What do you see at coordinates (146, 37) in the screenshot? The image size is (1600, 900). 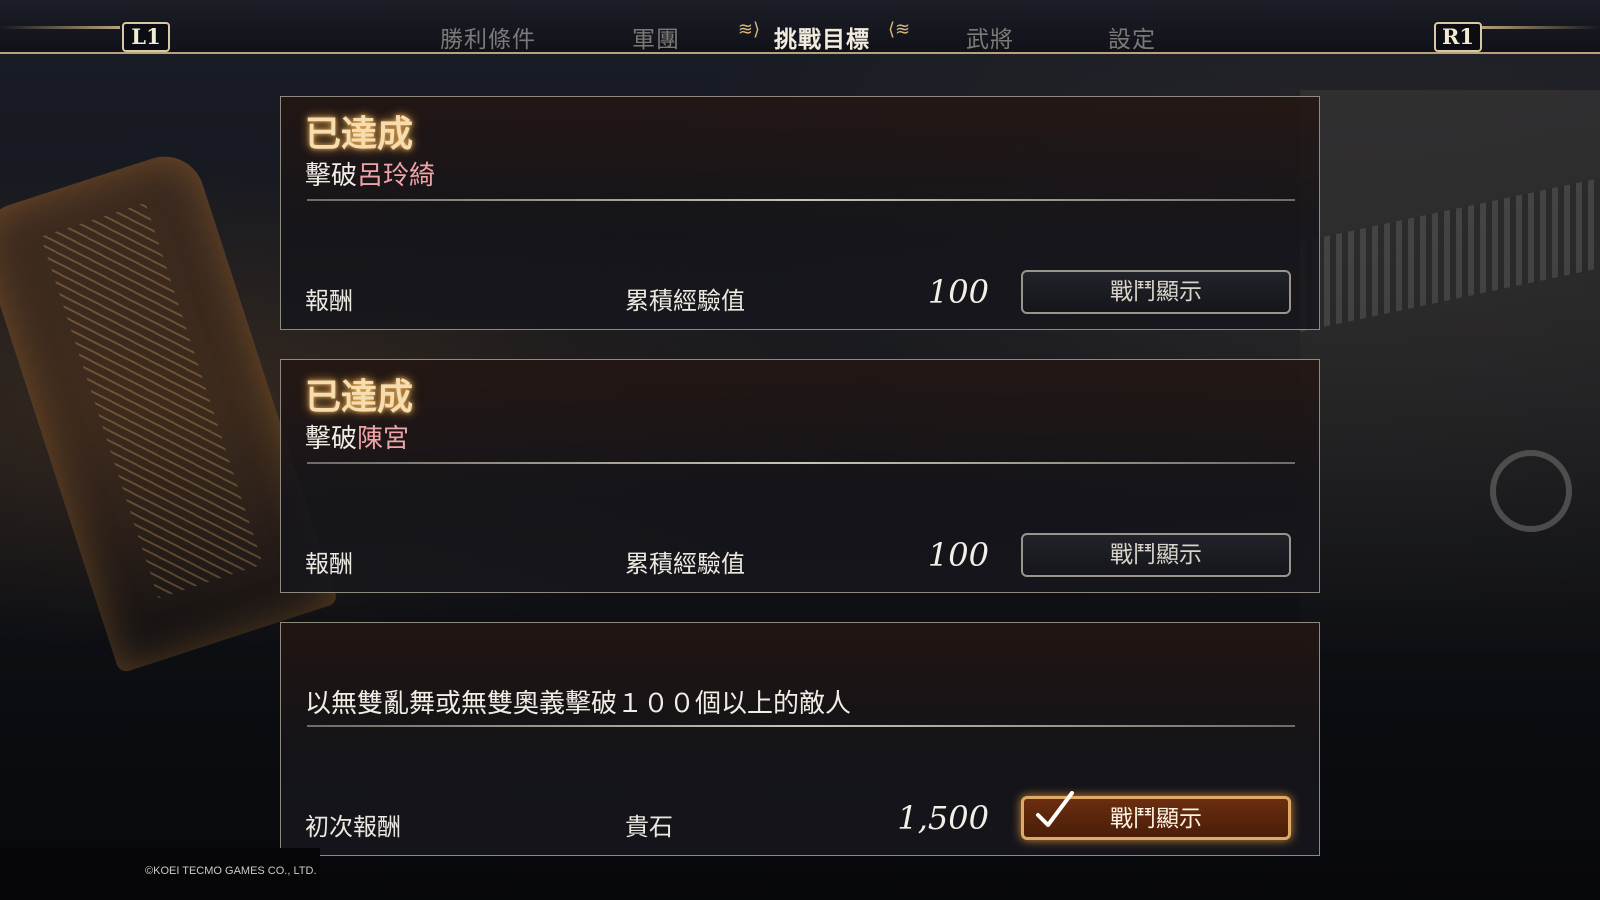 I see `l1-button: L1` at bounding box center [146, 37].